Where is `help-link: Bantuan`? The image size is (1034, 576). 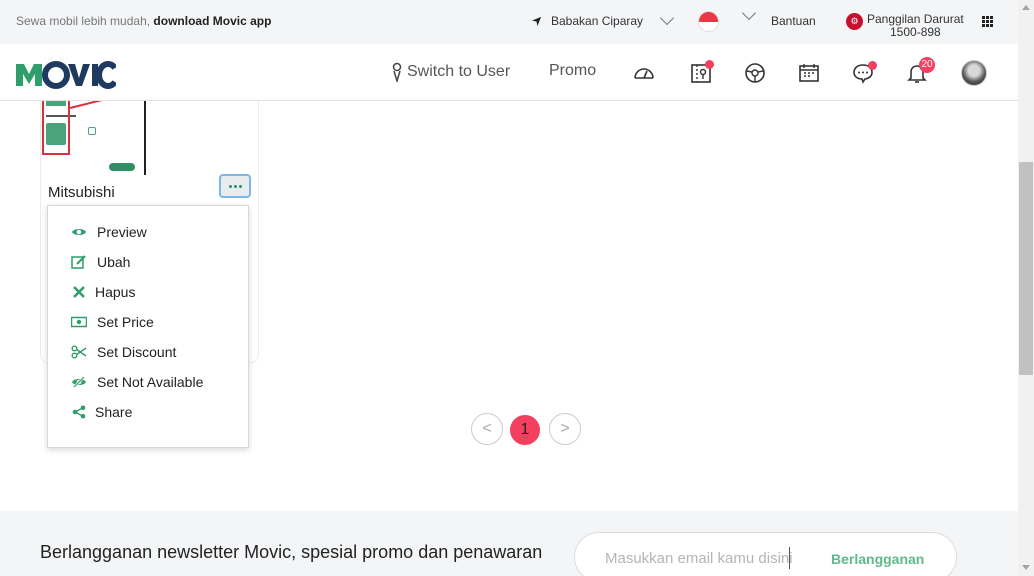 help-link: Bantuan is located at coordinates (793, 21).